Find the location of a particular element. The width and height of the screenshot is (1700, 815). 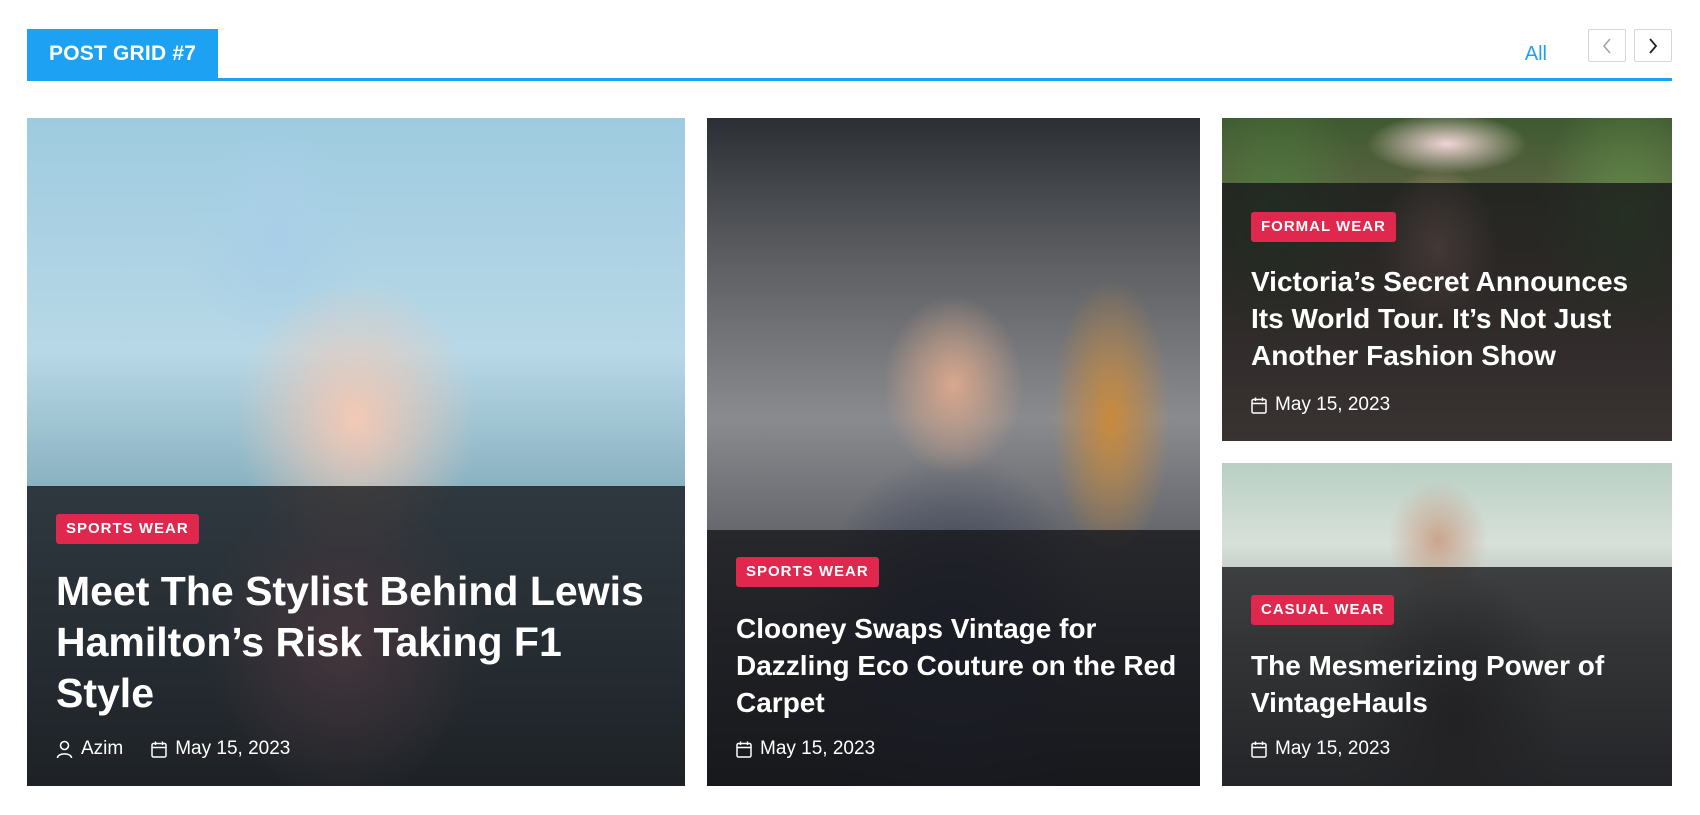

category-badge: FORMAL WEAR is located at coordinates (1323, 227).